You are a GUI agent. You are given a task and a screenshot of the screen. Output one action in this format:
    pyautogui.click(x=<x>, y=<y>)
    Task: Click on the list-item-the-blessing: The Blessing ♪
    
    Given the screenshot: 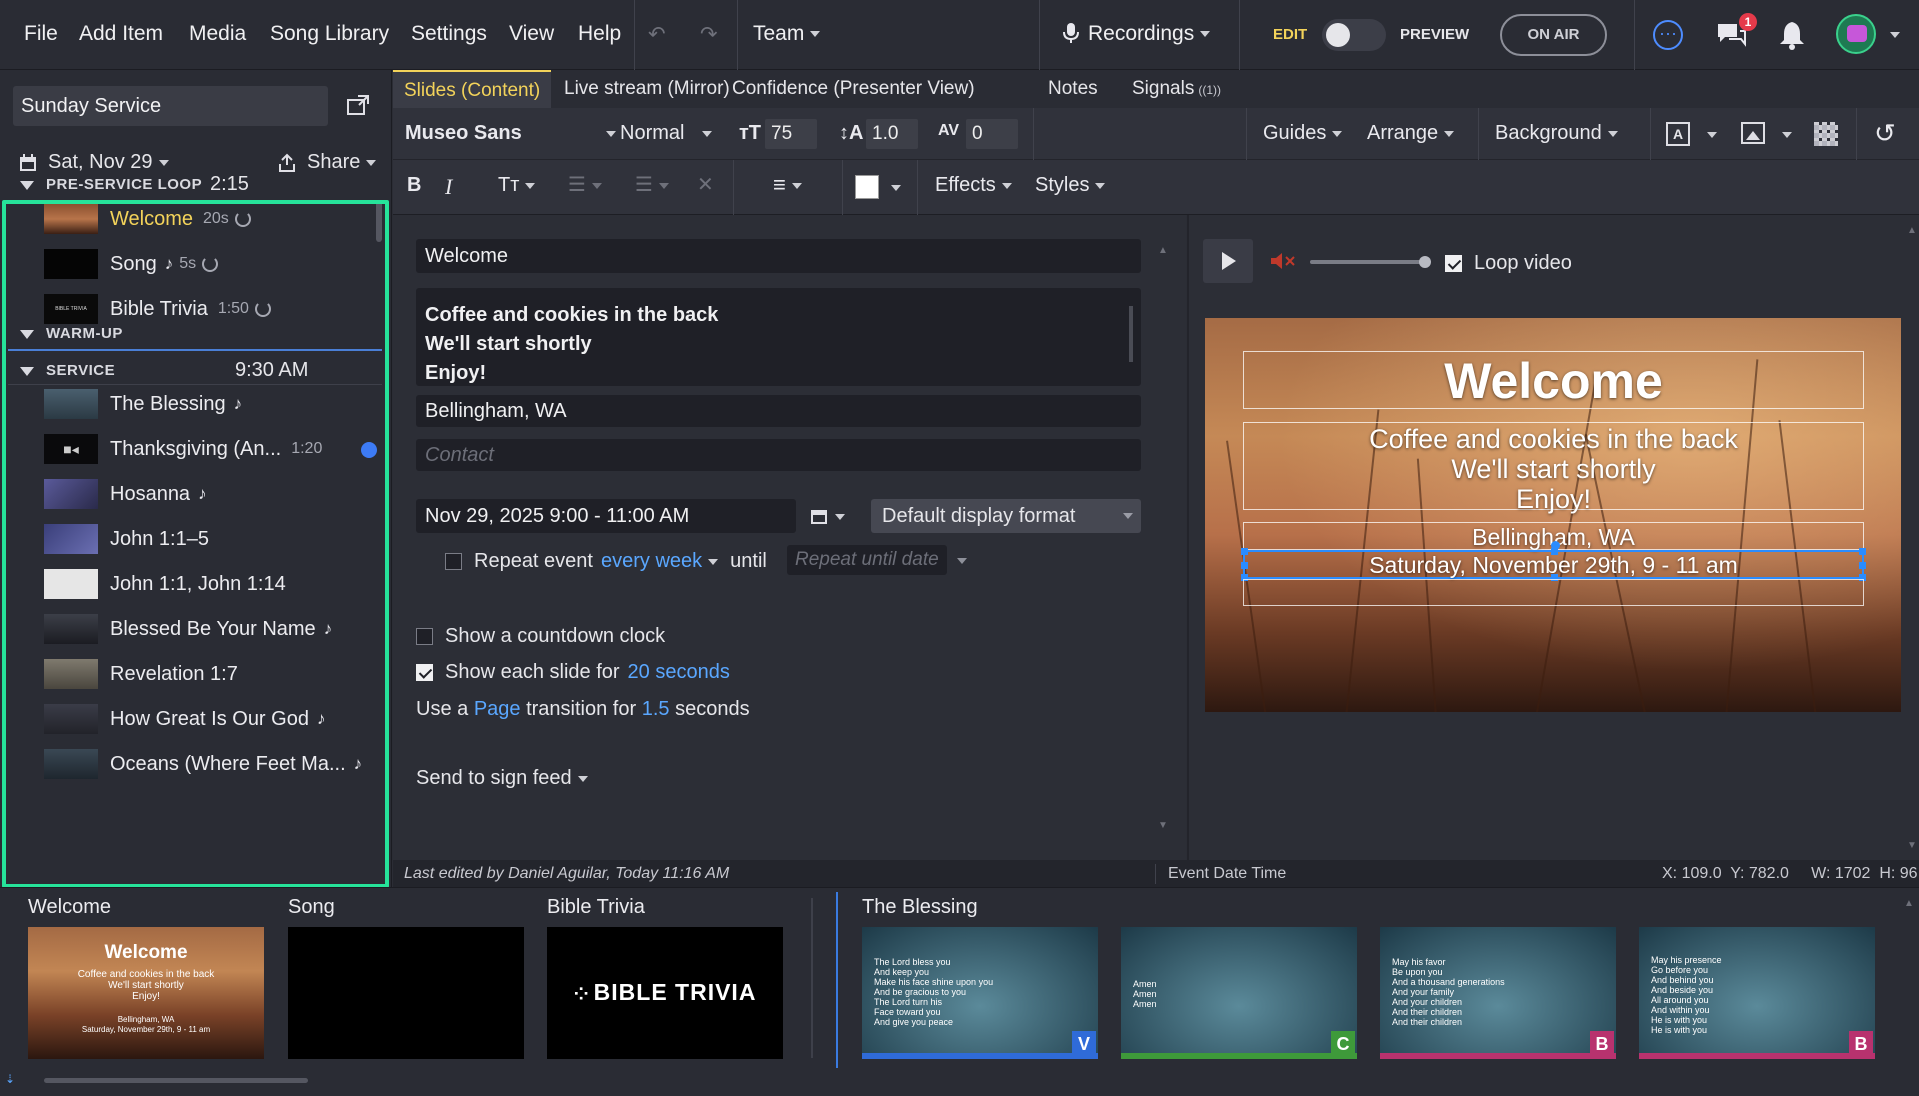 What is the action you would take?
    pyautogui.click(x=214, y=404)
    